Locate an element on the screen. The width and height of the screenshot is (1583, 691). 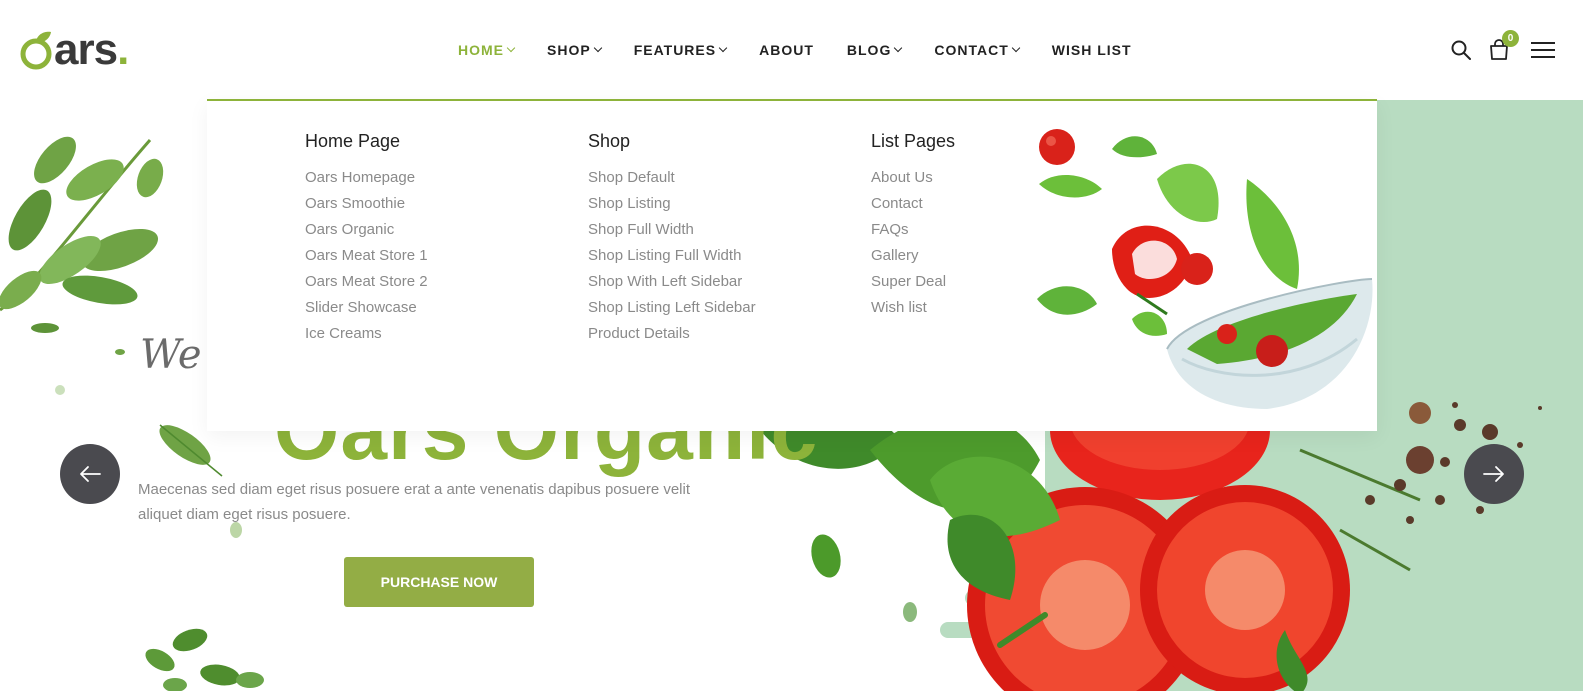
mega-link: Shop Listing Full Width is located at coordinates (672, 256).